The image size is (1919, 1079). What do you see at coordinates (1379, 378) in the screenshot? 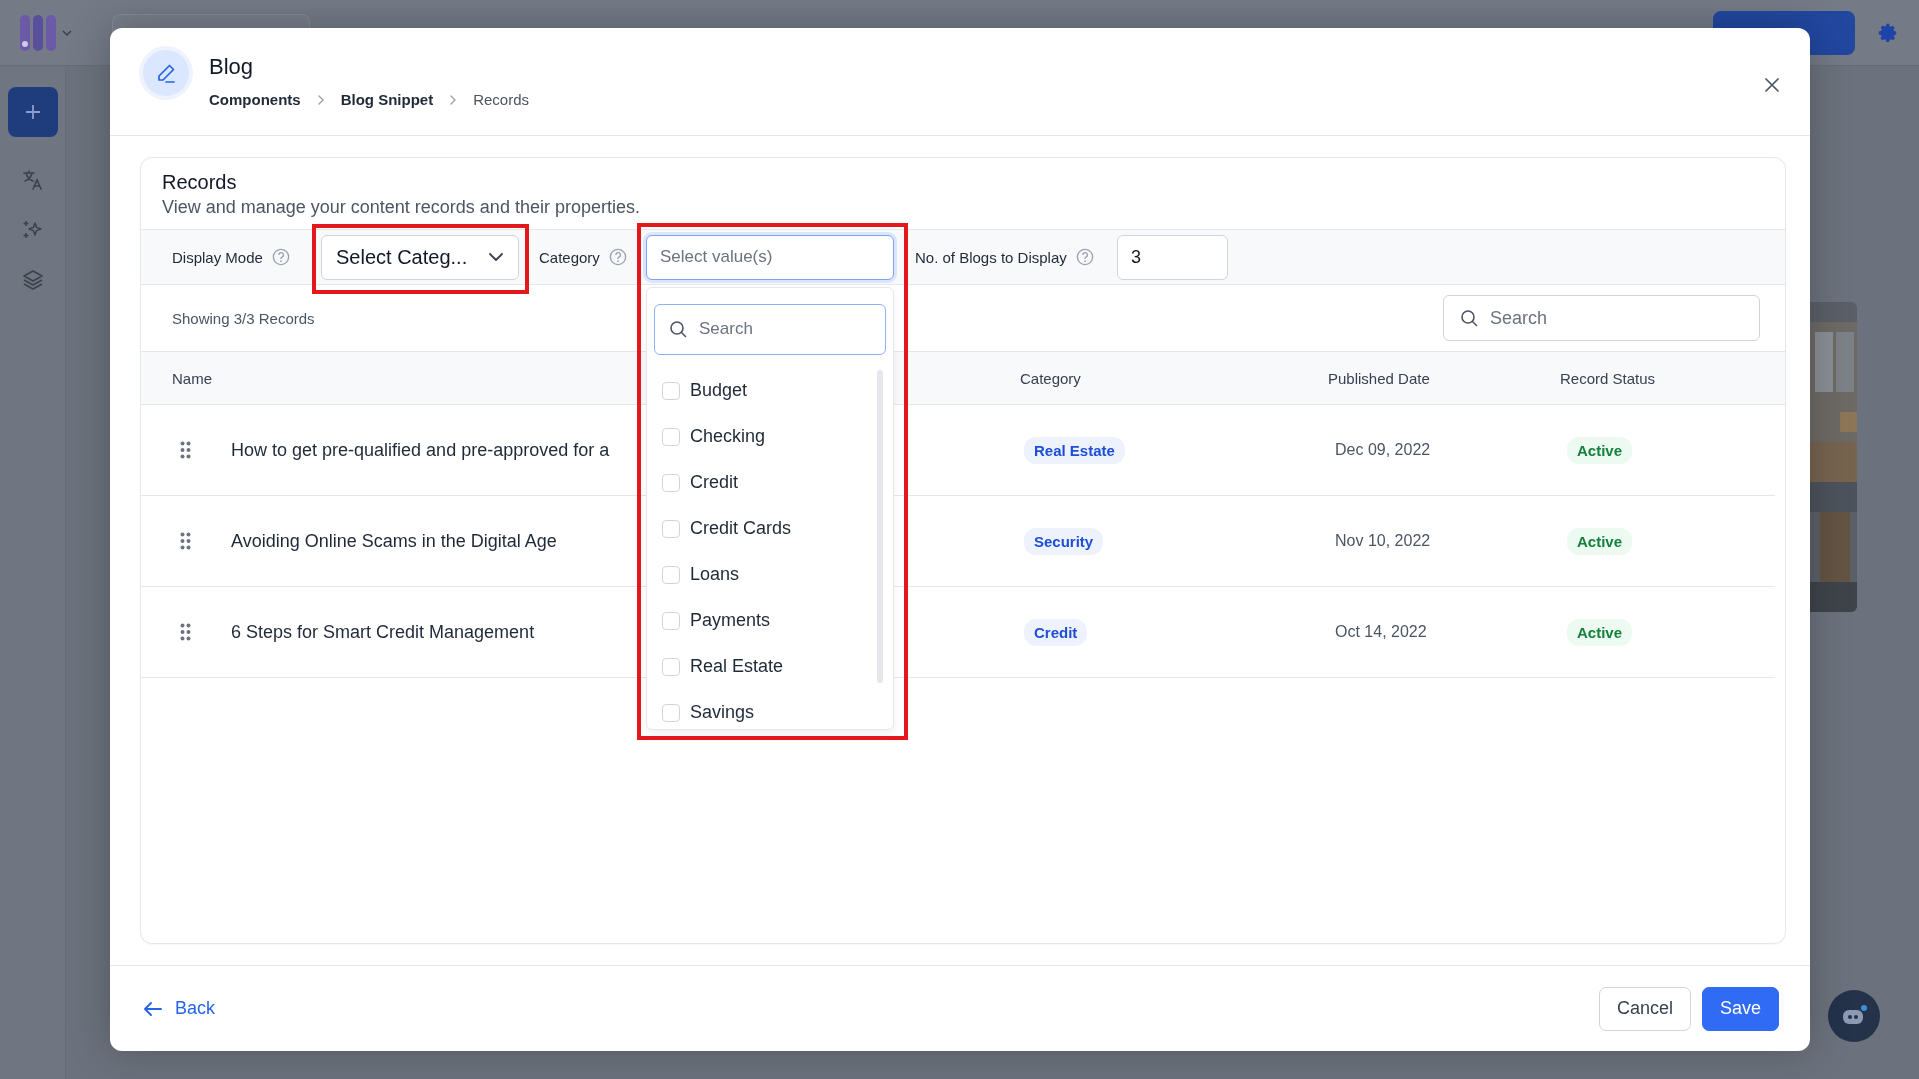
I see `column-header: Published Date` at bounding box center [1379, 378].